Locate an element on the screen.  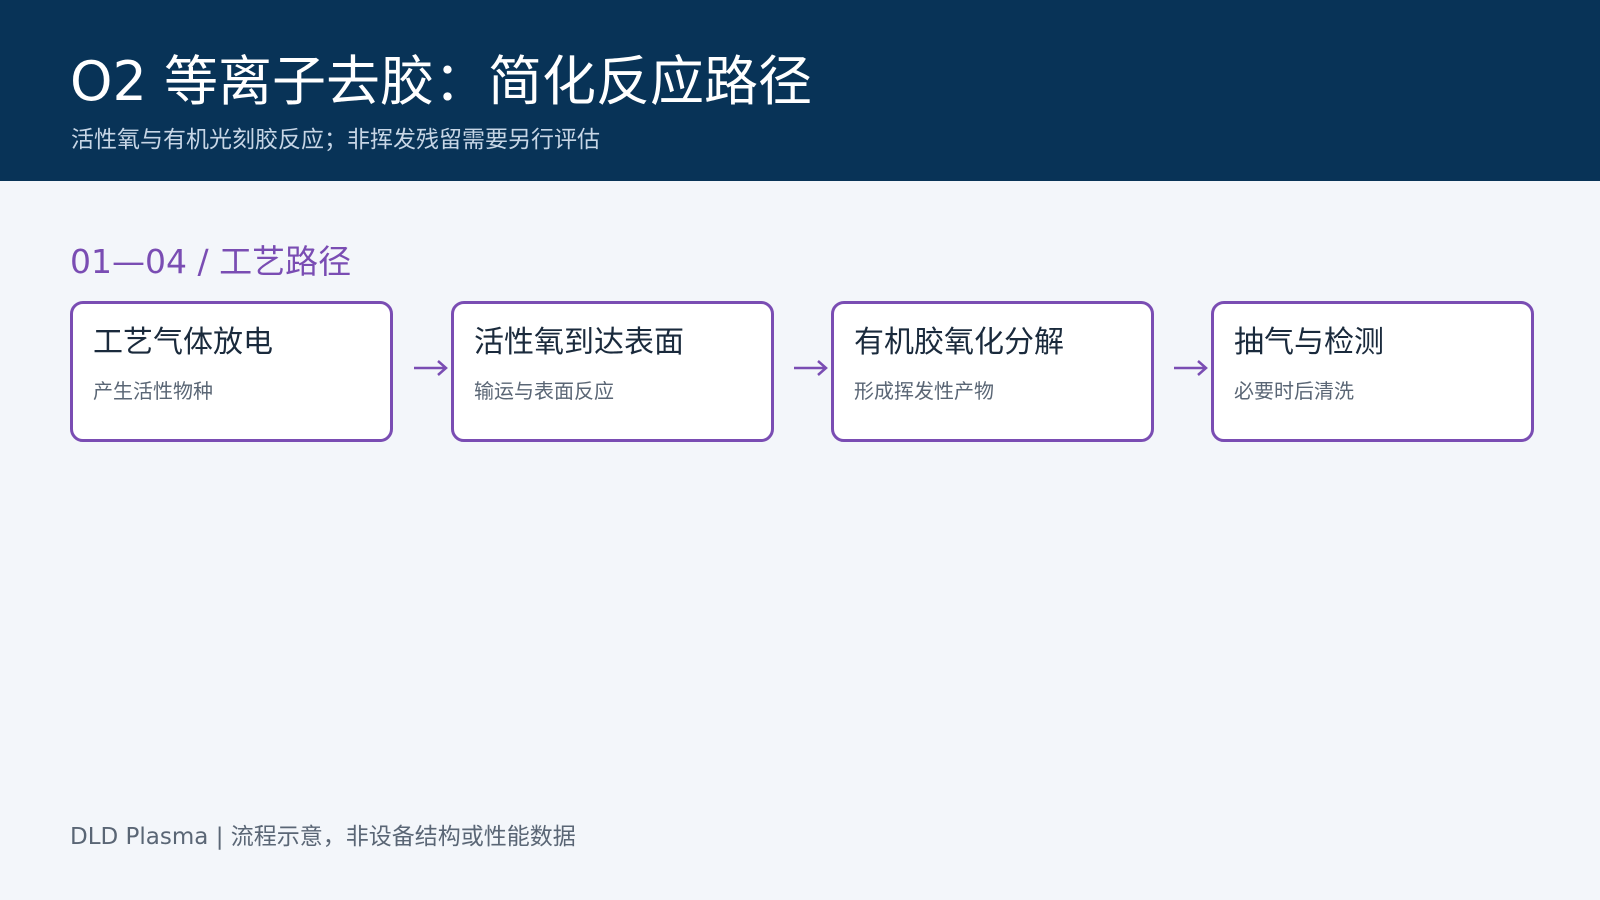
page-title: O2 等离子去胶：简化反应路径 is located at coordinates (441, 81).